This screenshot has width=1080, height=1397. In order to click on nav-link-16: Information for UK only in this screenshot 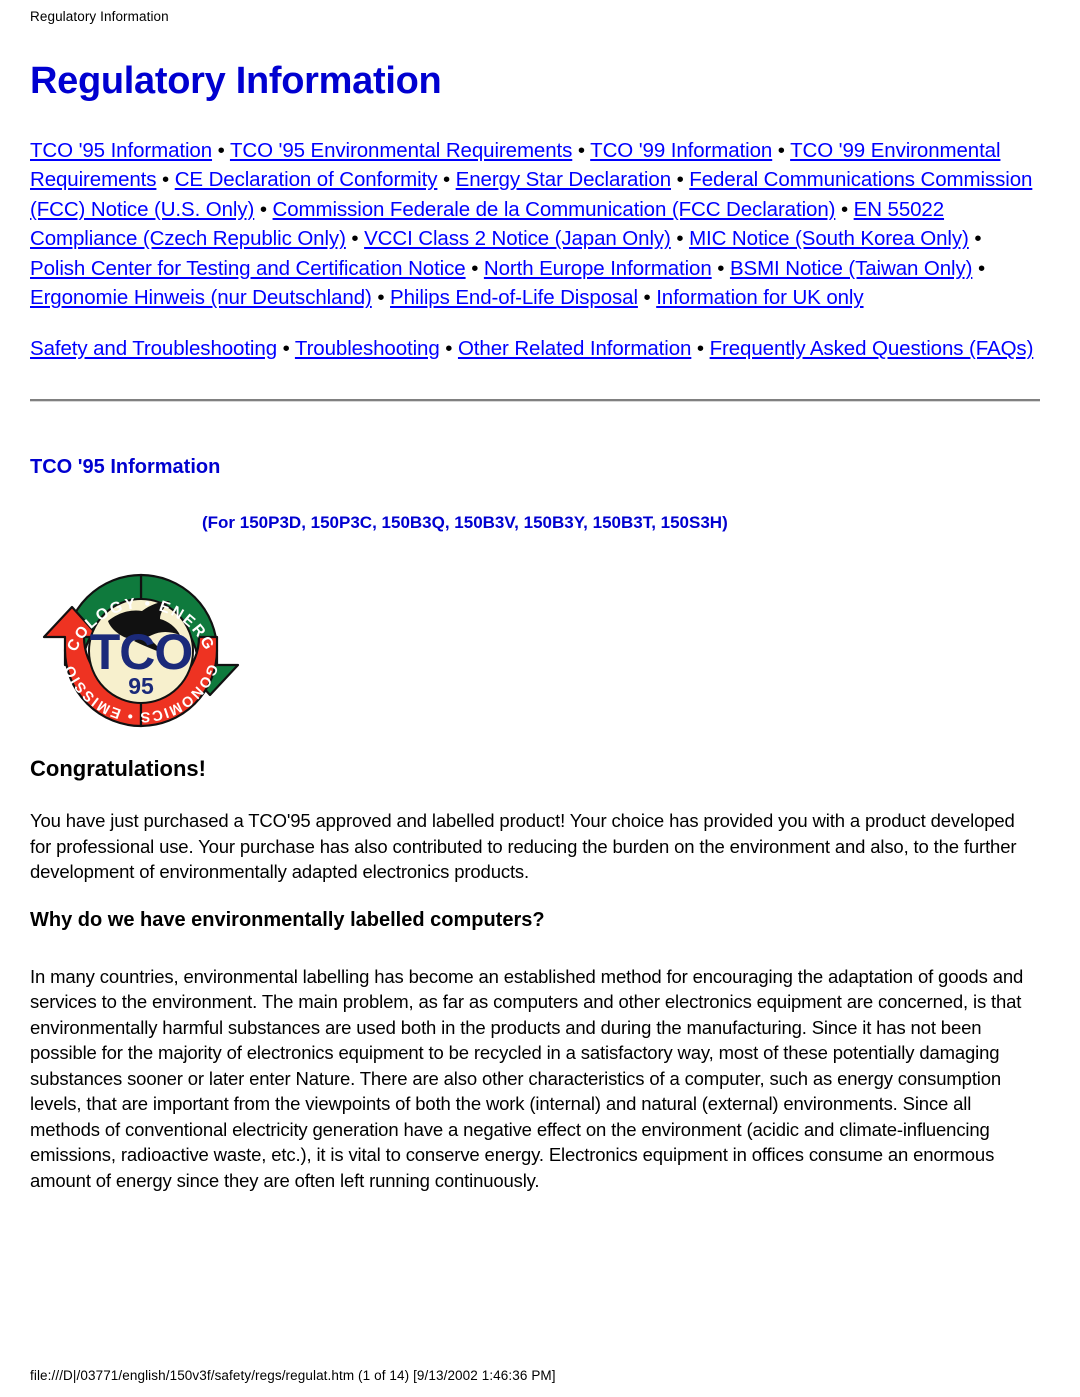, I will do `click(759, 297)`.